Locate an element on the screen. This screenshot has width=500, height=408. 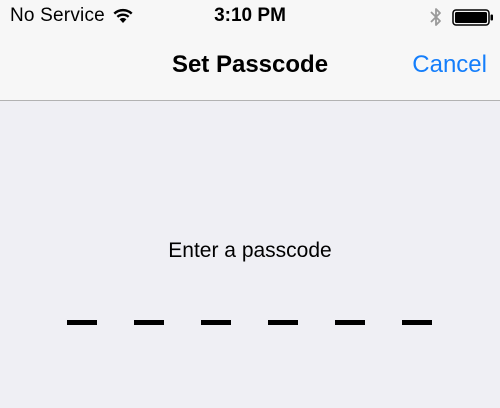
bluetooth-icon is located at coordinates (435, 17).